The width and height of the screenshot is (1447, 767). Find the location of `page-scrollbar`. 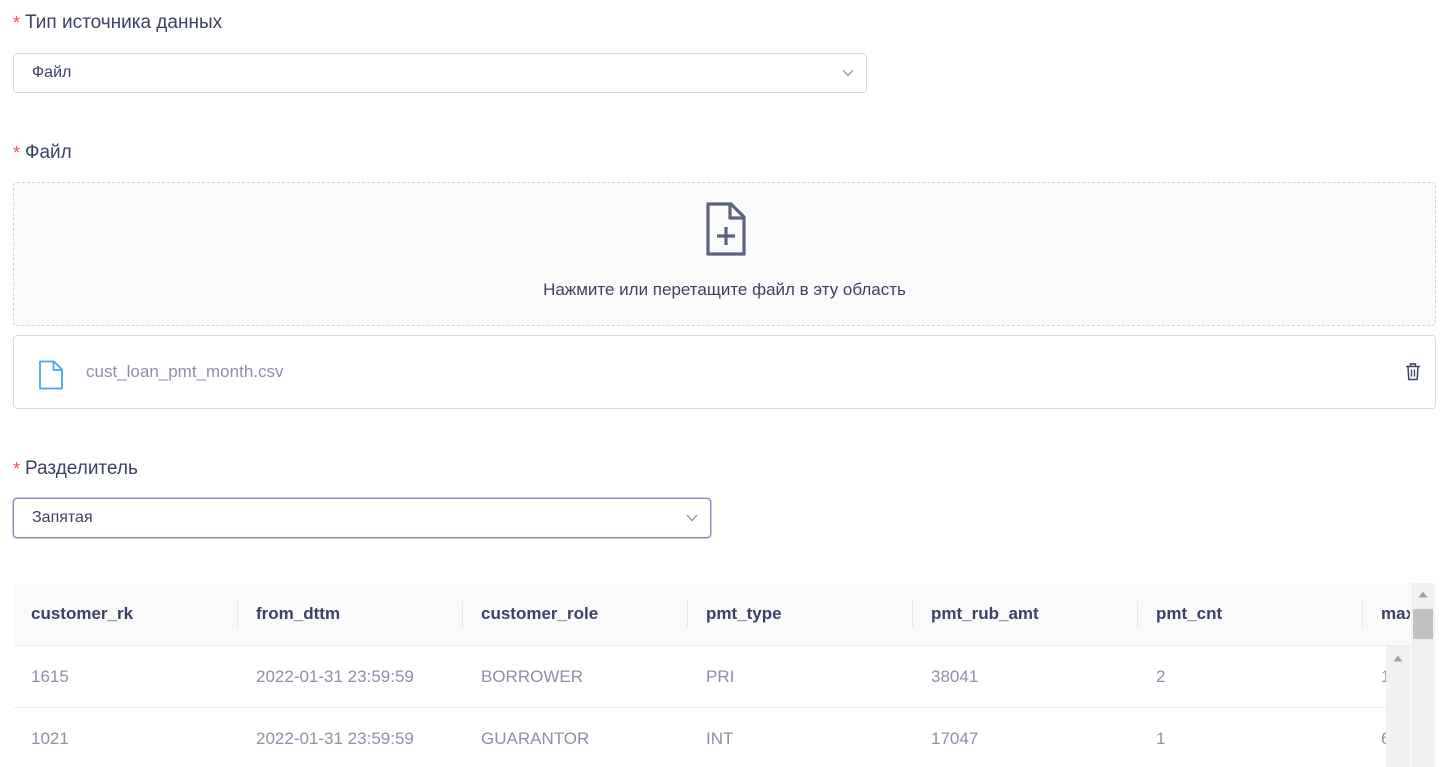

page-scrollbar is located at coordinates (1423, 675).